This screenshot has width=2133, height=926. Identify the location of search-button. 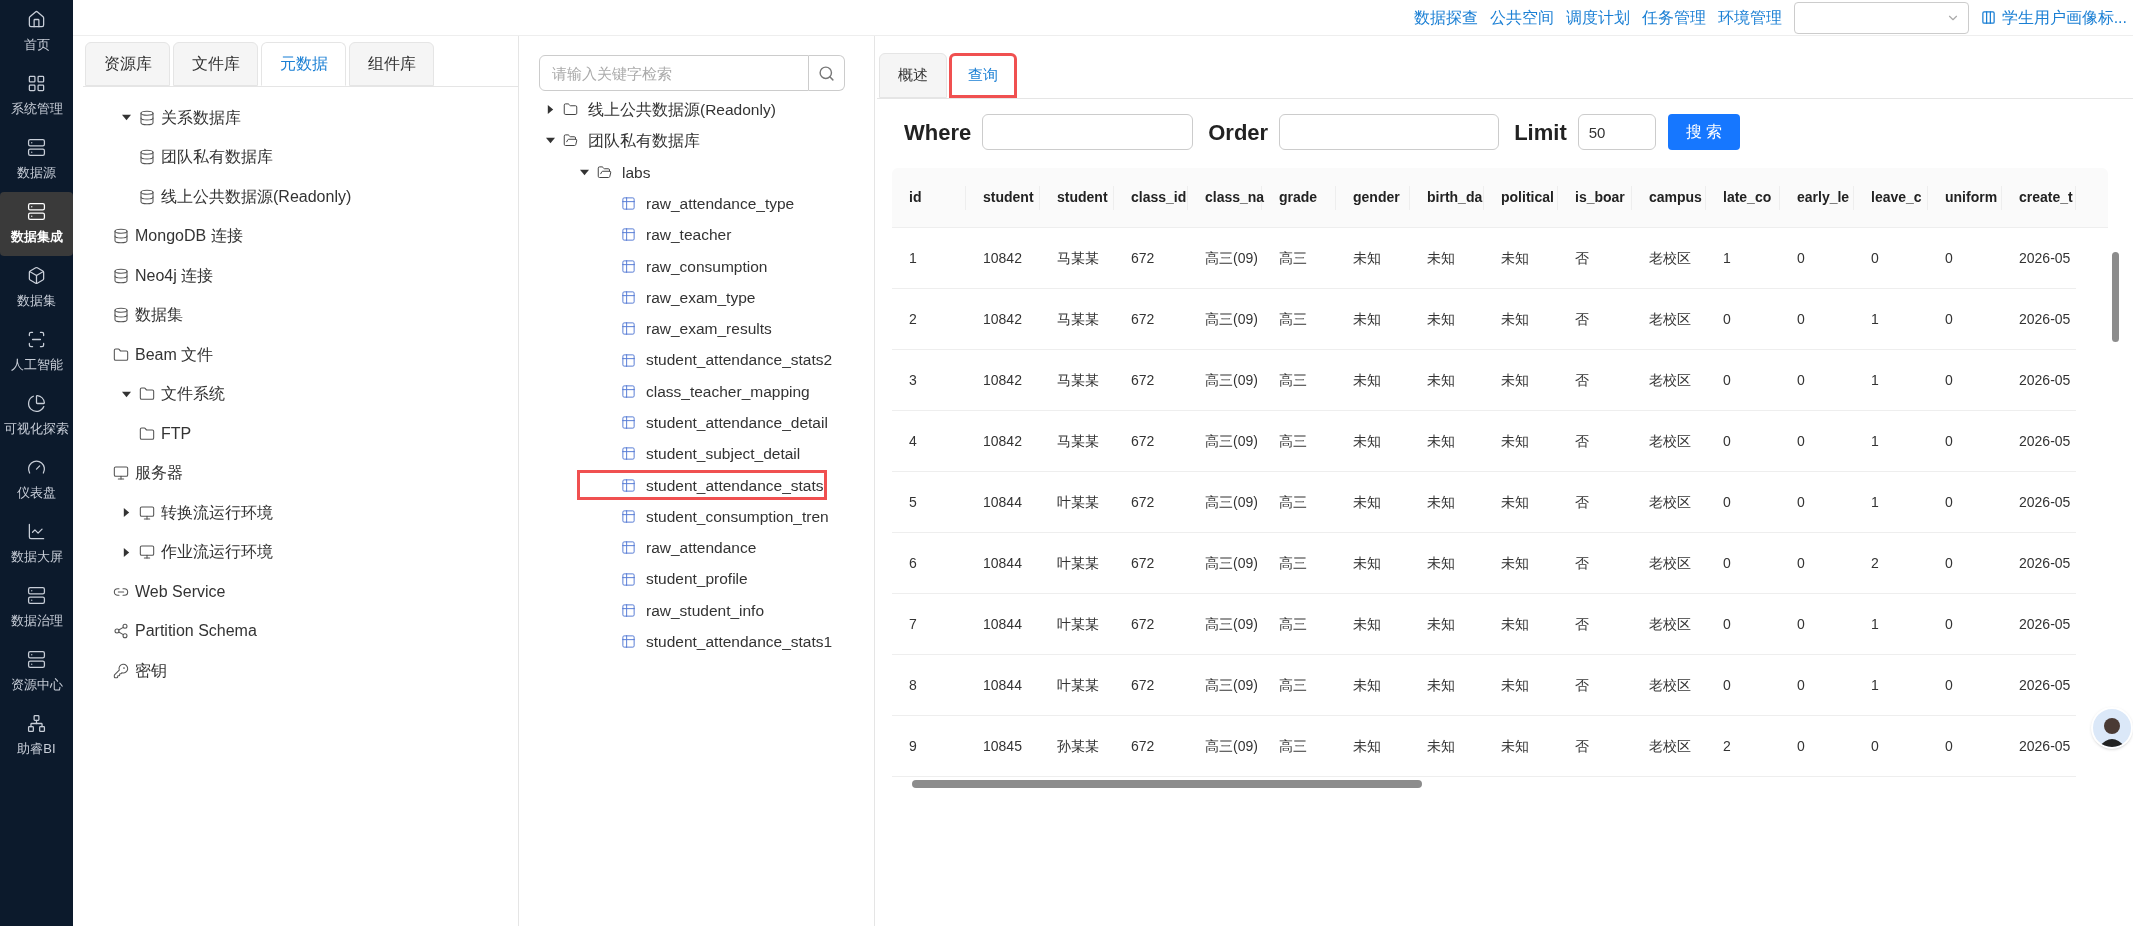
(827, 73).